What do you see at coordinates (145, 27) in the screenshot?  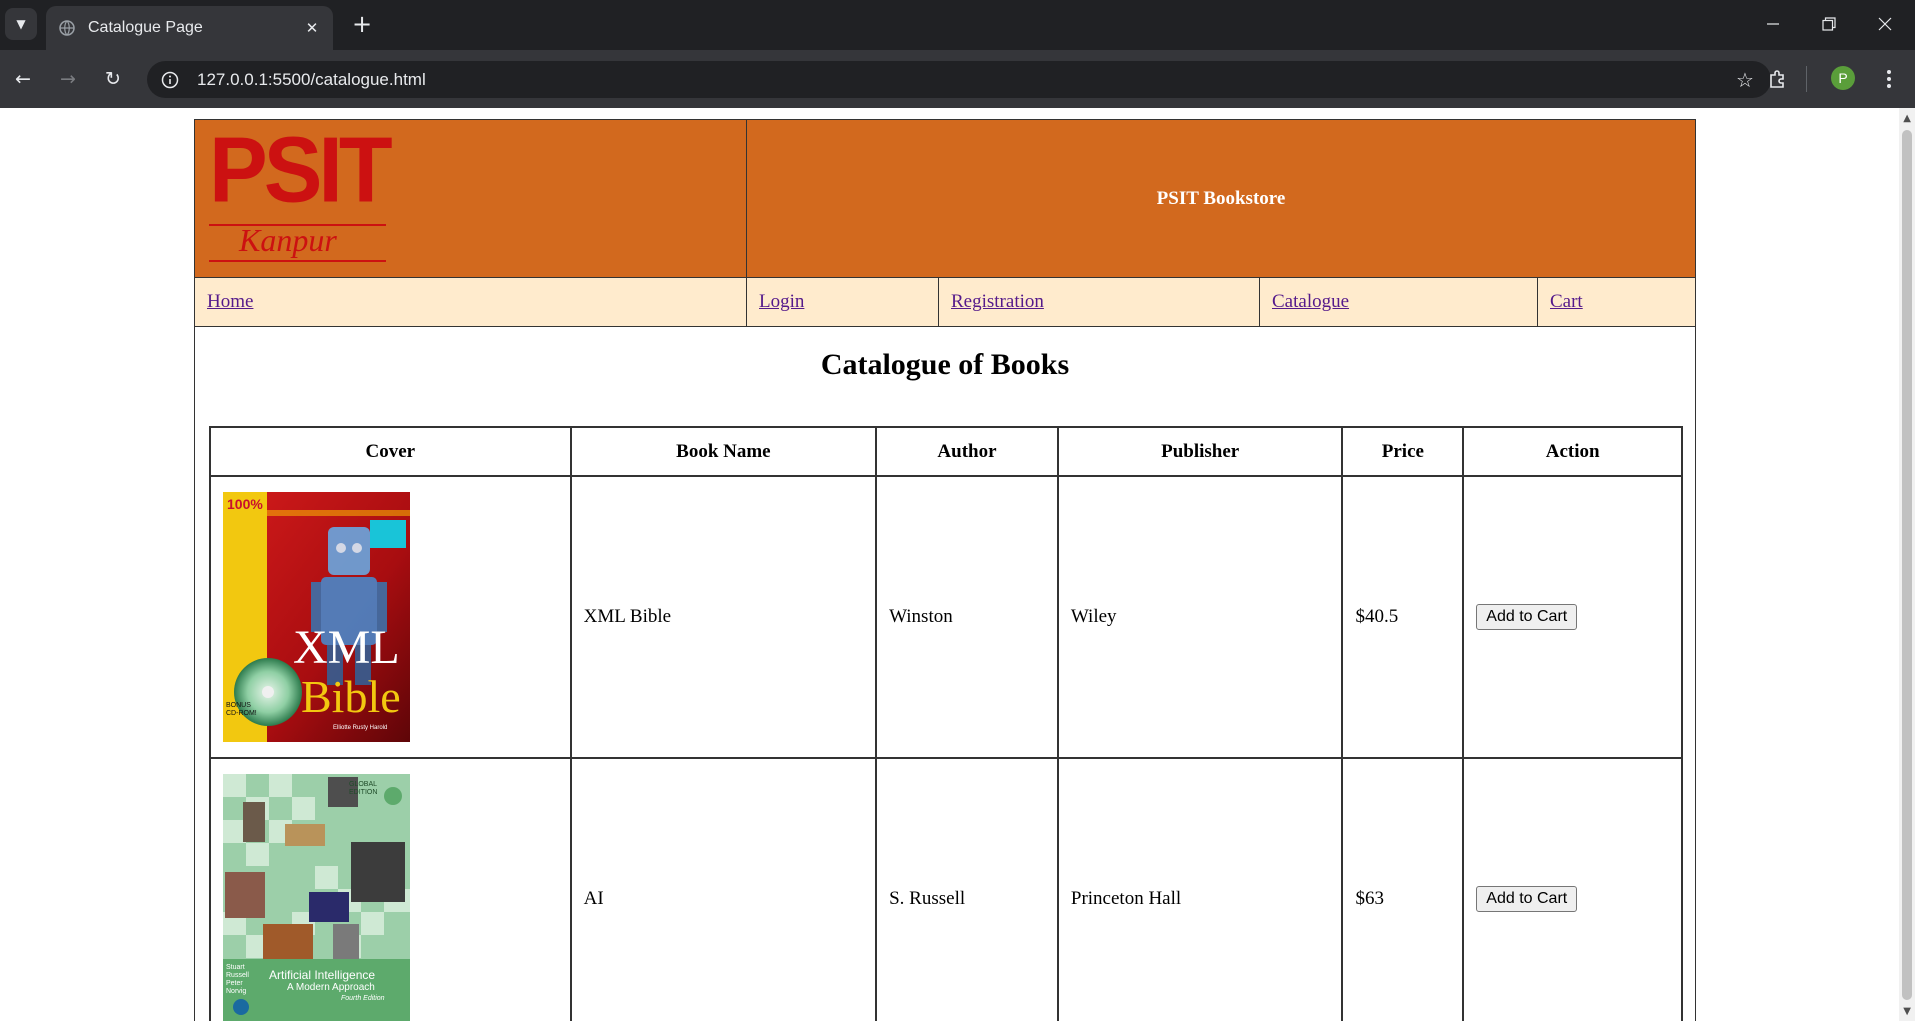 I see `tab-title: Catalogue Page` at bounding box center [145, 27].